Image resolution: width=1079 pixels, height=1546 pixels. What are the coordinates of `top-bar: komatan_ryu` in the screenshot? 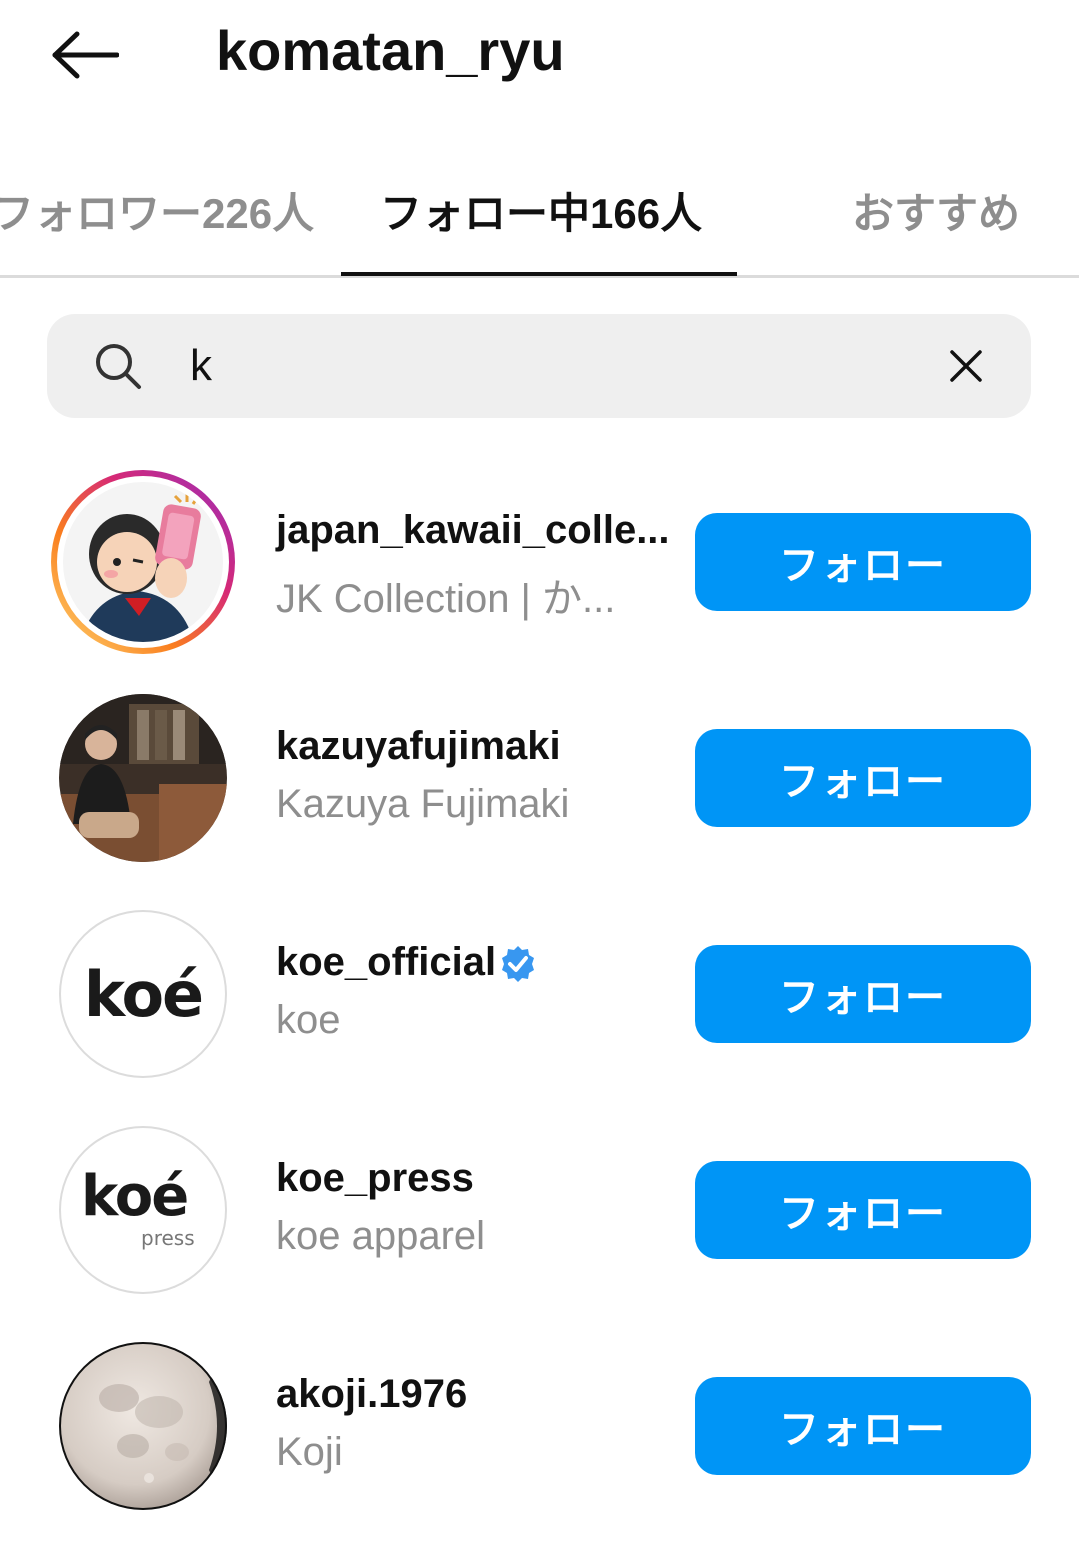 It's located at (539, 55).